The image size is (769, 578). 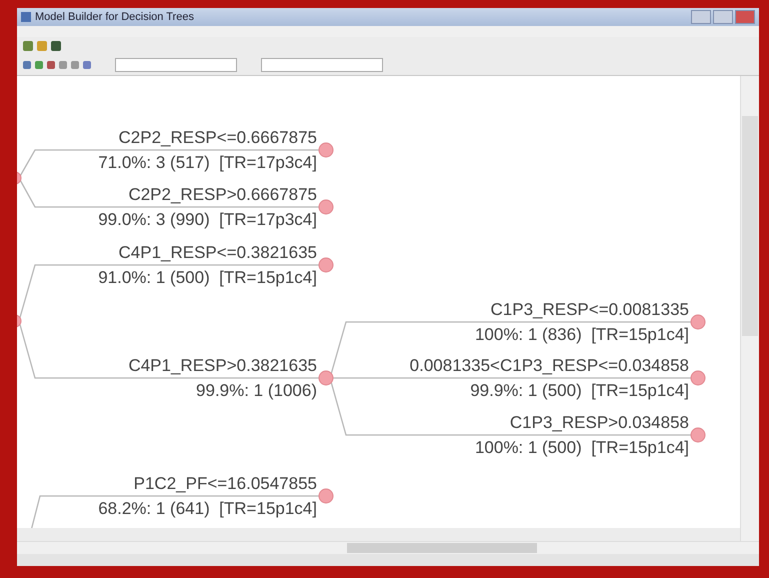 I want to click on split-condition: 0.0081335<C1P3_RESP<=0.034858, so click(x=549, y=366).